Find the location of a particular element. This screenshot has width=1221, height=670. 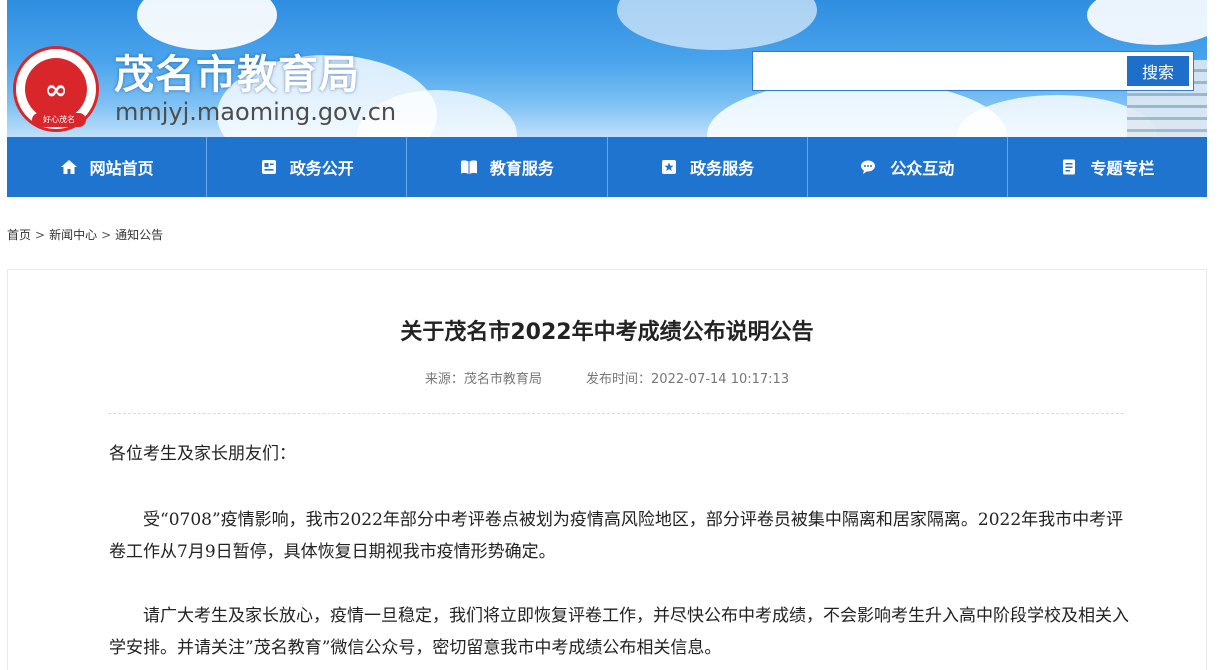

site-logo: ∞ 好心茂名 is located at coordinates (56, 89).